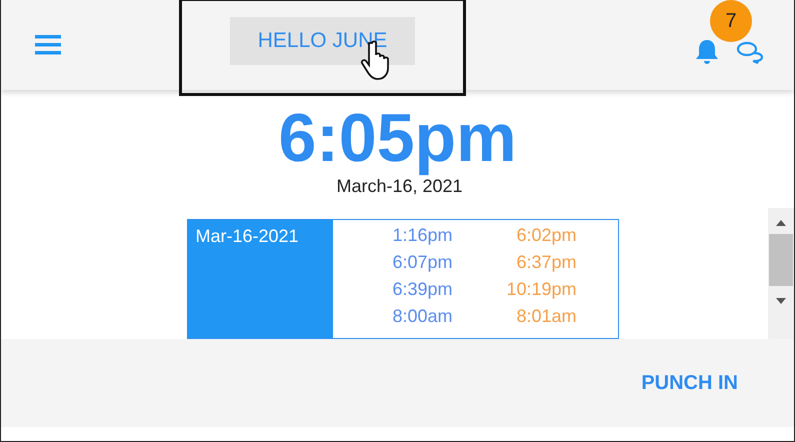  What do you see at coordinates (781, 301) in the screenshot?
I see `scroll-down-icon` at bounding box center [781, 301].